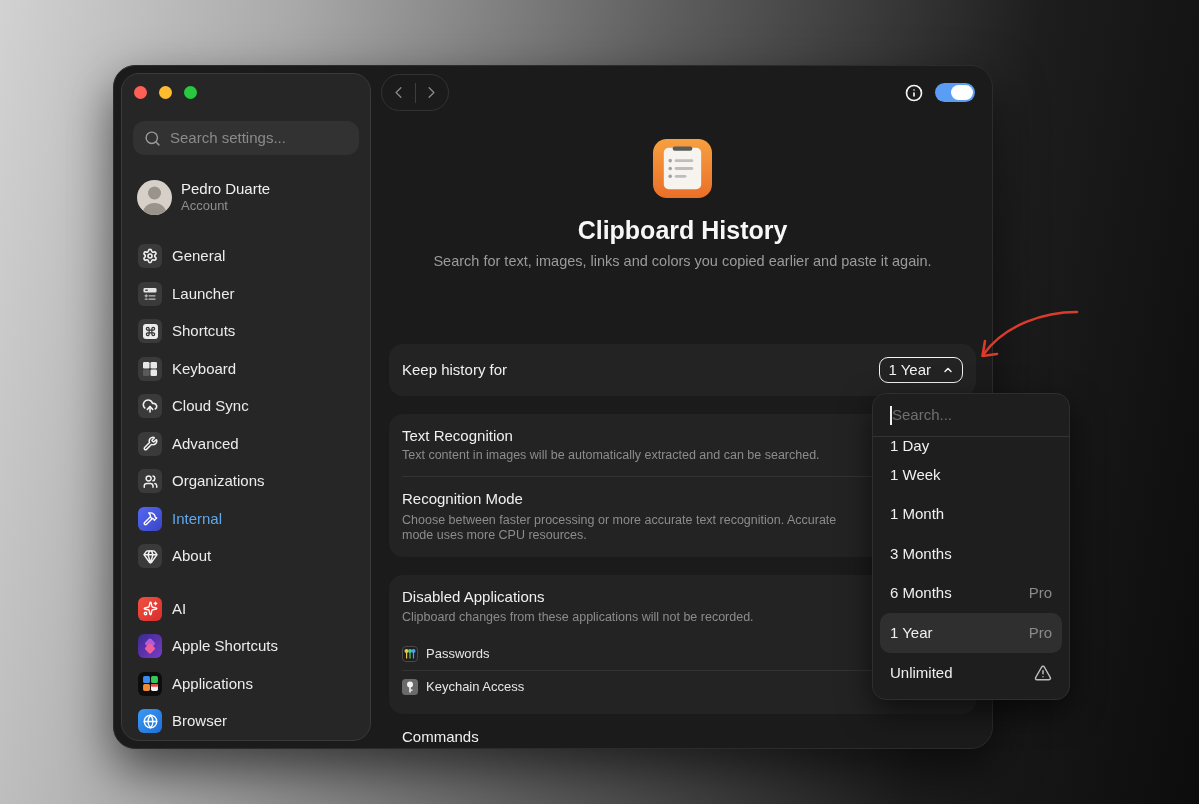  Describe the element at coordinates (204, 206) in the screenshot. I see `account-label: Account` at that location.